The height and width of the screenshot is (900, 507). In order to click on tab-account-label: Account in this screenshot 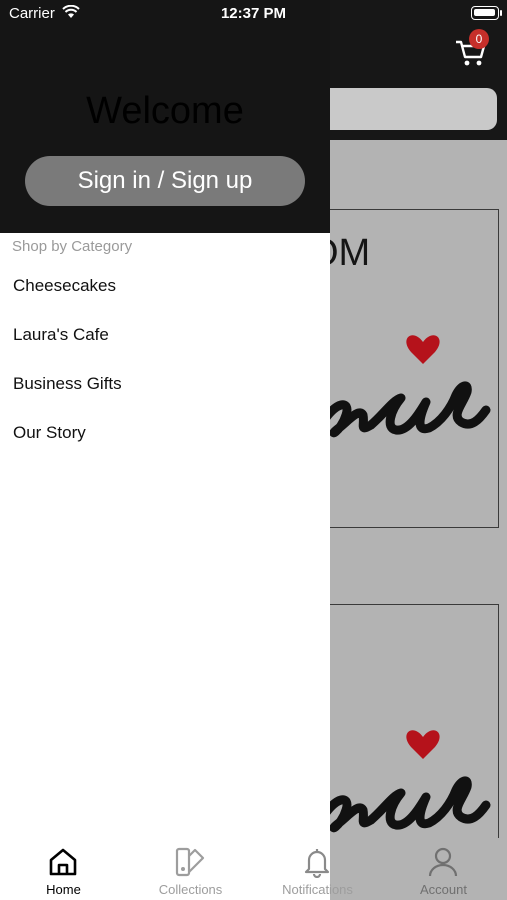, I will do `click(443, 889)`.